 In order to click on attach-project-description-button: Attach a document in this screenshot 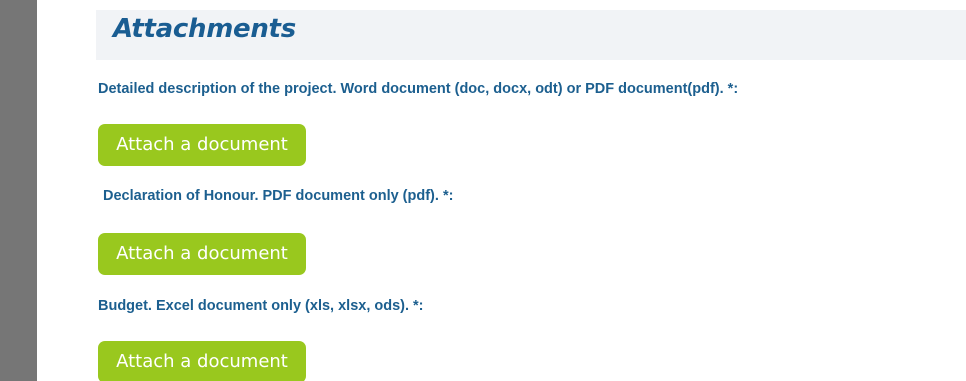, I will do `click(202, 145)`.